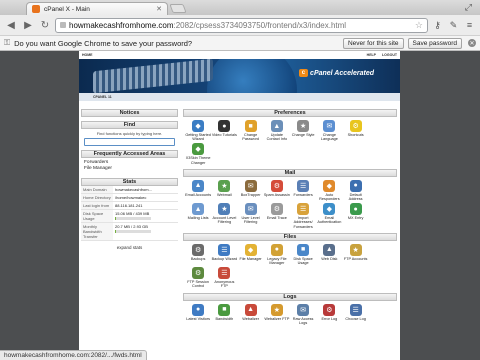  What do you see at coordinates (250, 126) in the screenshot?
I see `password-icon: ■` at bounding box center [250, 126].